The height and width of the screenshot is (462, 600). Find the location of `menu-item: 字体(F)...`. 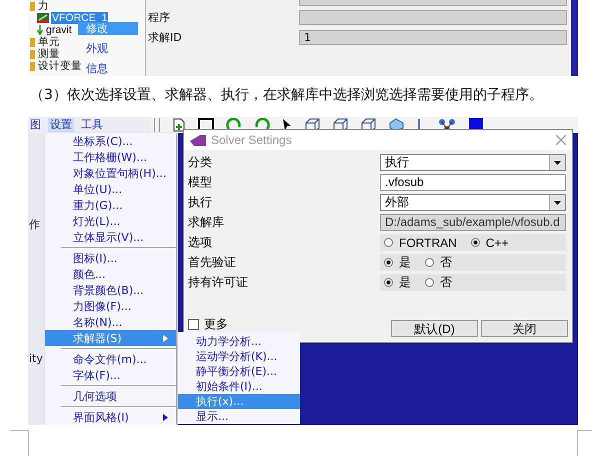

menu-item: 字体(F)... is located at coordinates (110, 375).